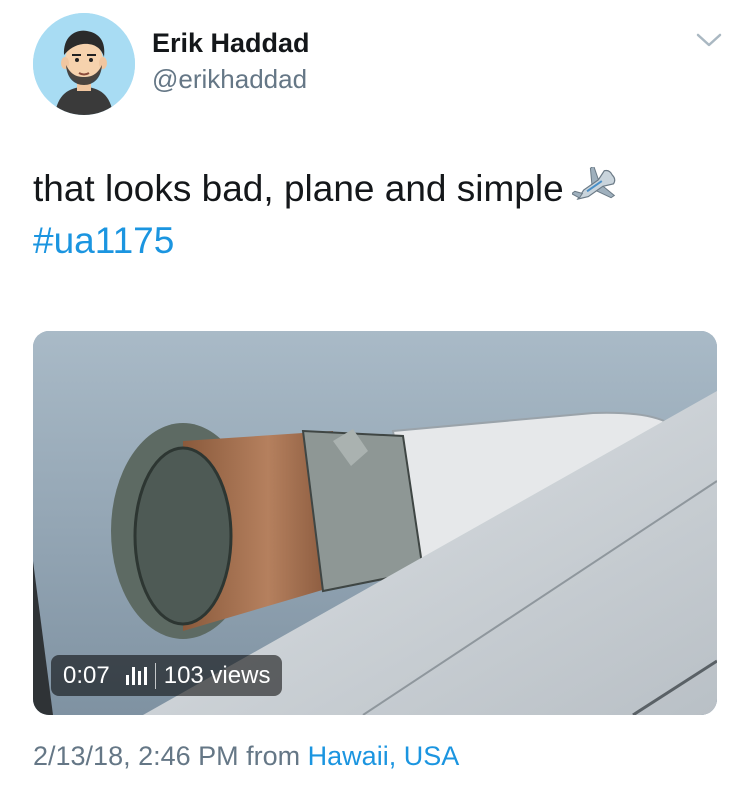 The height and width of the screenshot is (790, 750). I want to click on from-label: from, so click(273, 756).